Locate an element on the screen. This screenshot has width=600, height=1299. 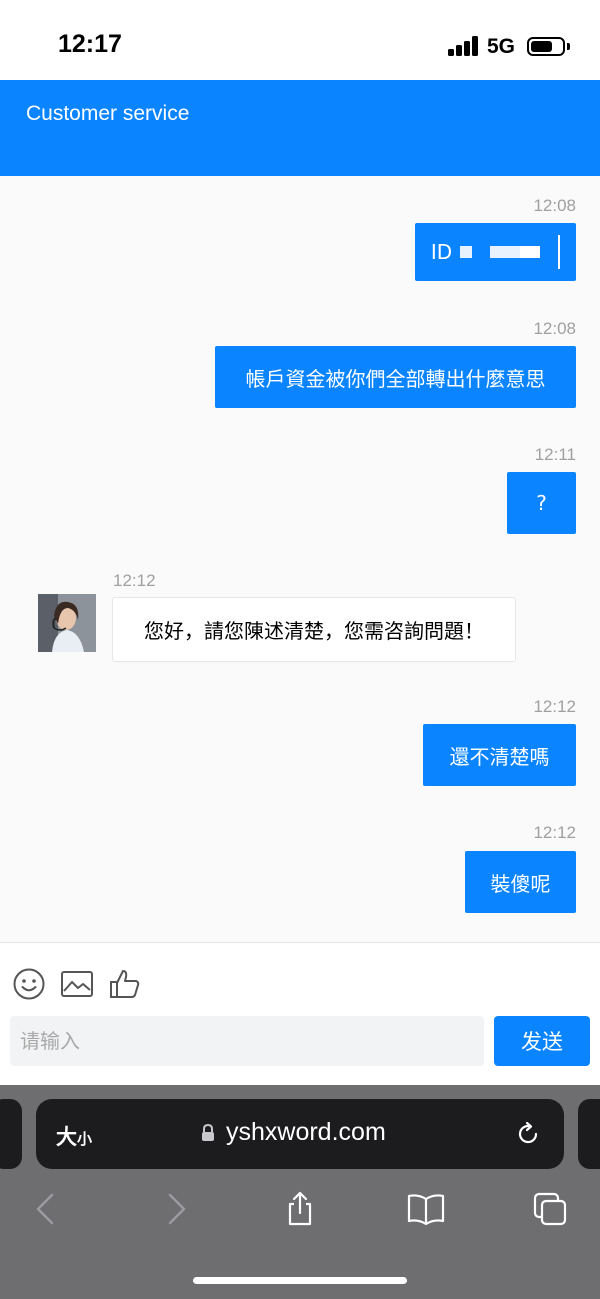
page-title: Customer service is located at coordinates (108, 113).